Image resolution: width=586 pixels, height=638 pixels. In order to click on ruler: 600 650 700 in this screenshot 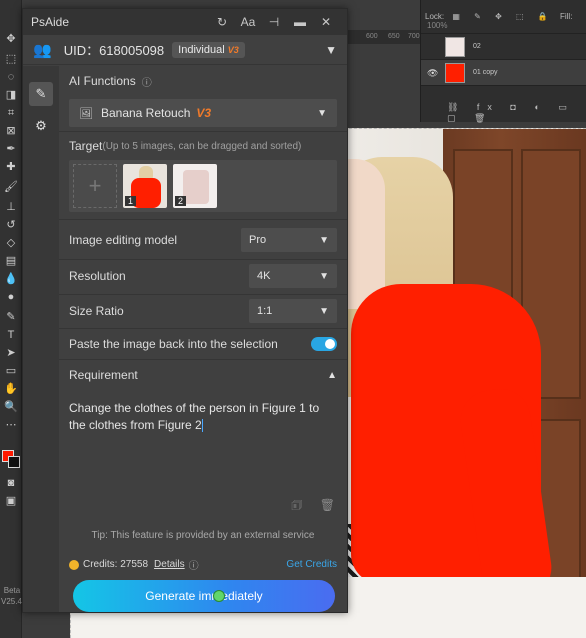, I will do `click(384, 37)`.